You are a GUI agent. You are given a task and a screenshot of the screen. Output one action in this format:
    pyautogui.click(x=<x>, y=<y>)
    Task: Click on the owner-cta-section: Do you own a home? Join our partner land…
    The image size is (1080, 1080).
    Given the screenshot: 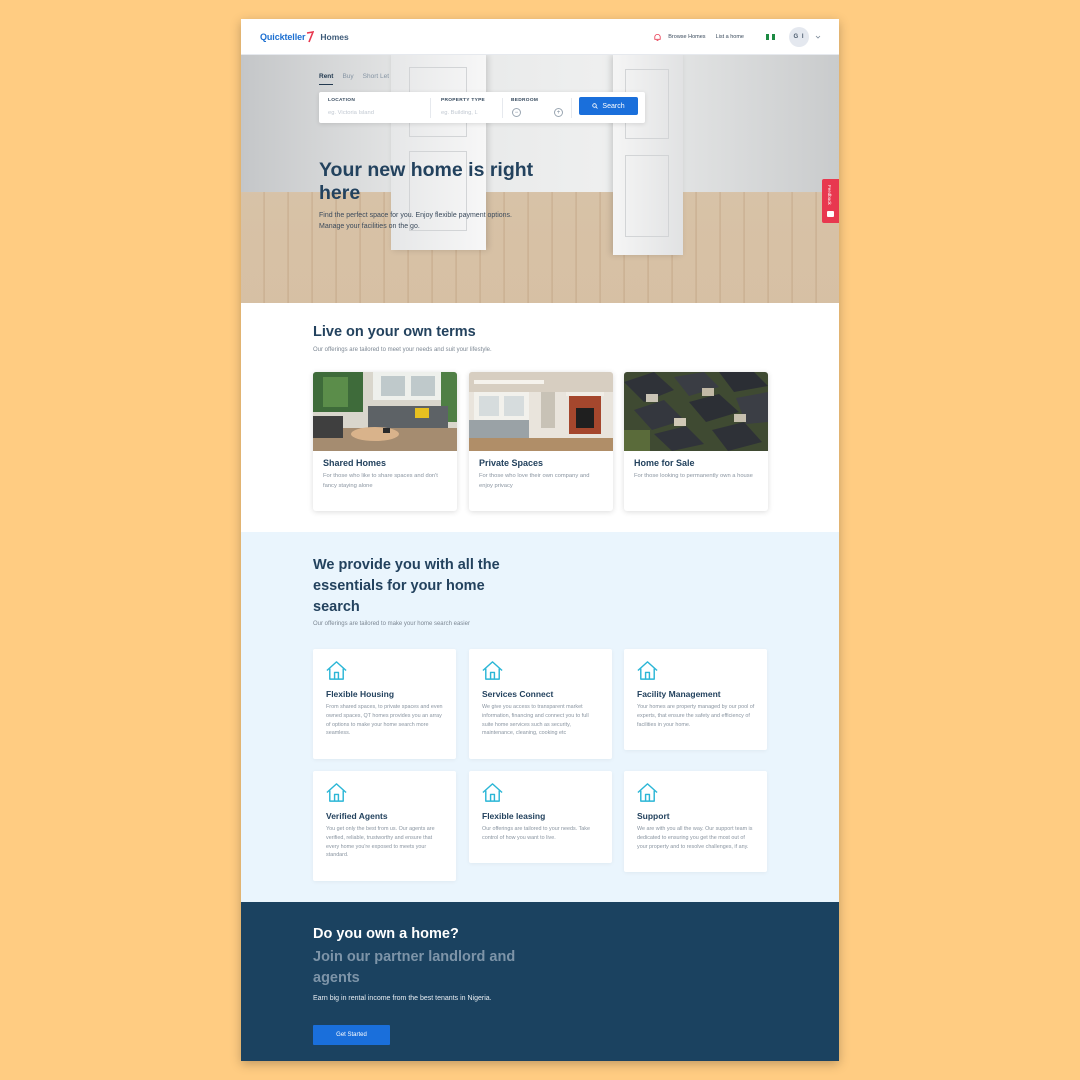 What is the action you would take?
    pyautogui.click(x=540, y=981)
    